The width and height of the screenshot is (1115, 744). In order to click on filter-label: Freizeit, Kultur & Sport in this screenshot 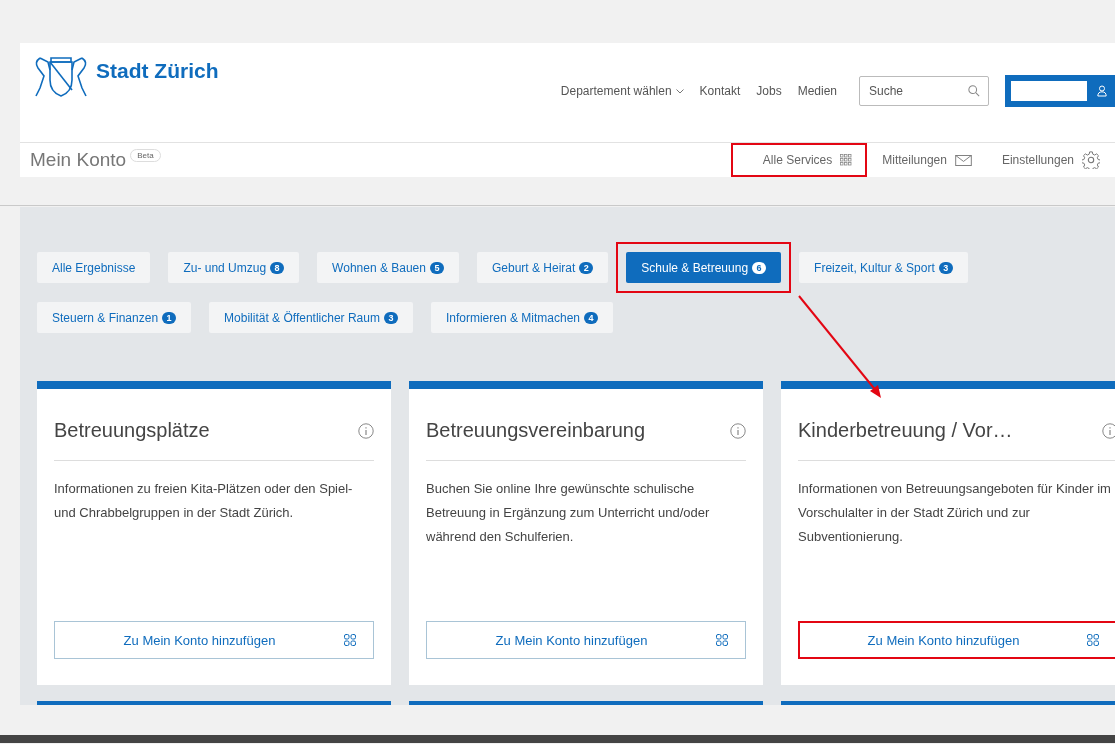, I will do `click(874, 267)`.